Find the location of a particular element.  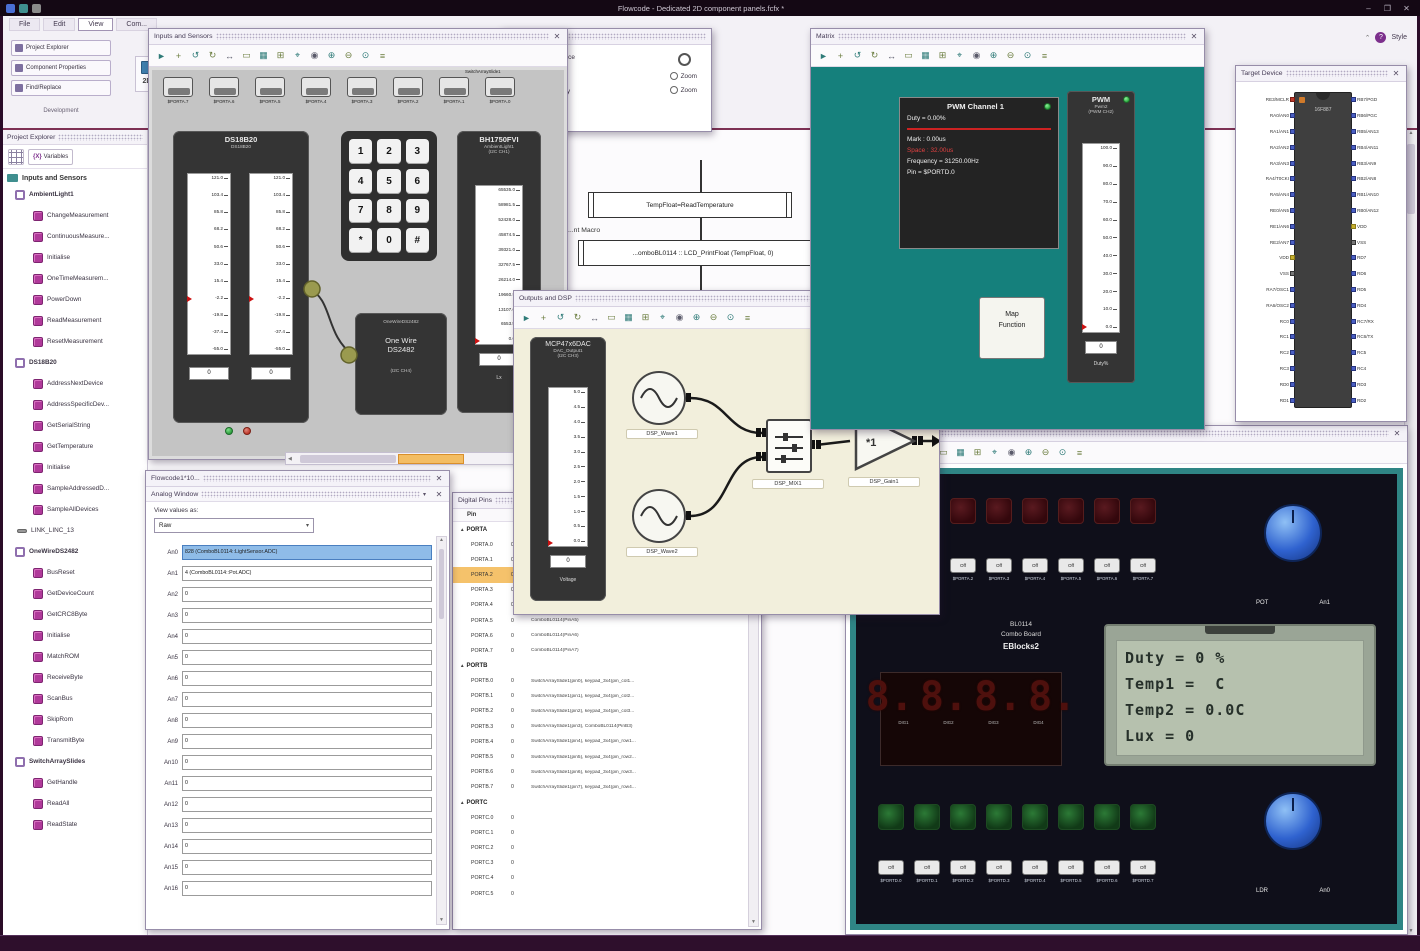

analog-channel-row: An15 0 is located at coordinates (292, 867).